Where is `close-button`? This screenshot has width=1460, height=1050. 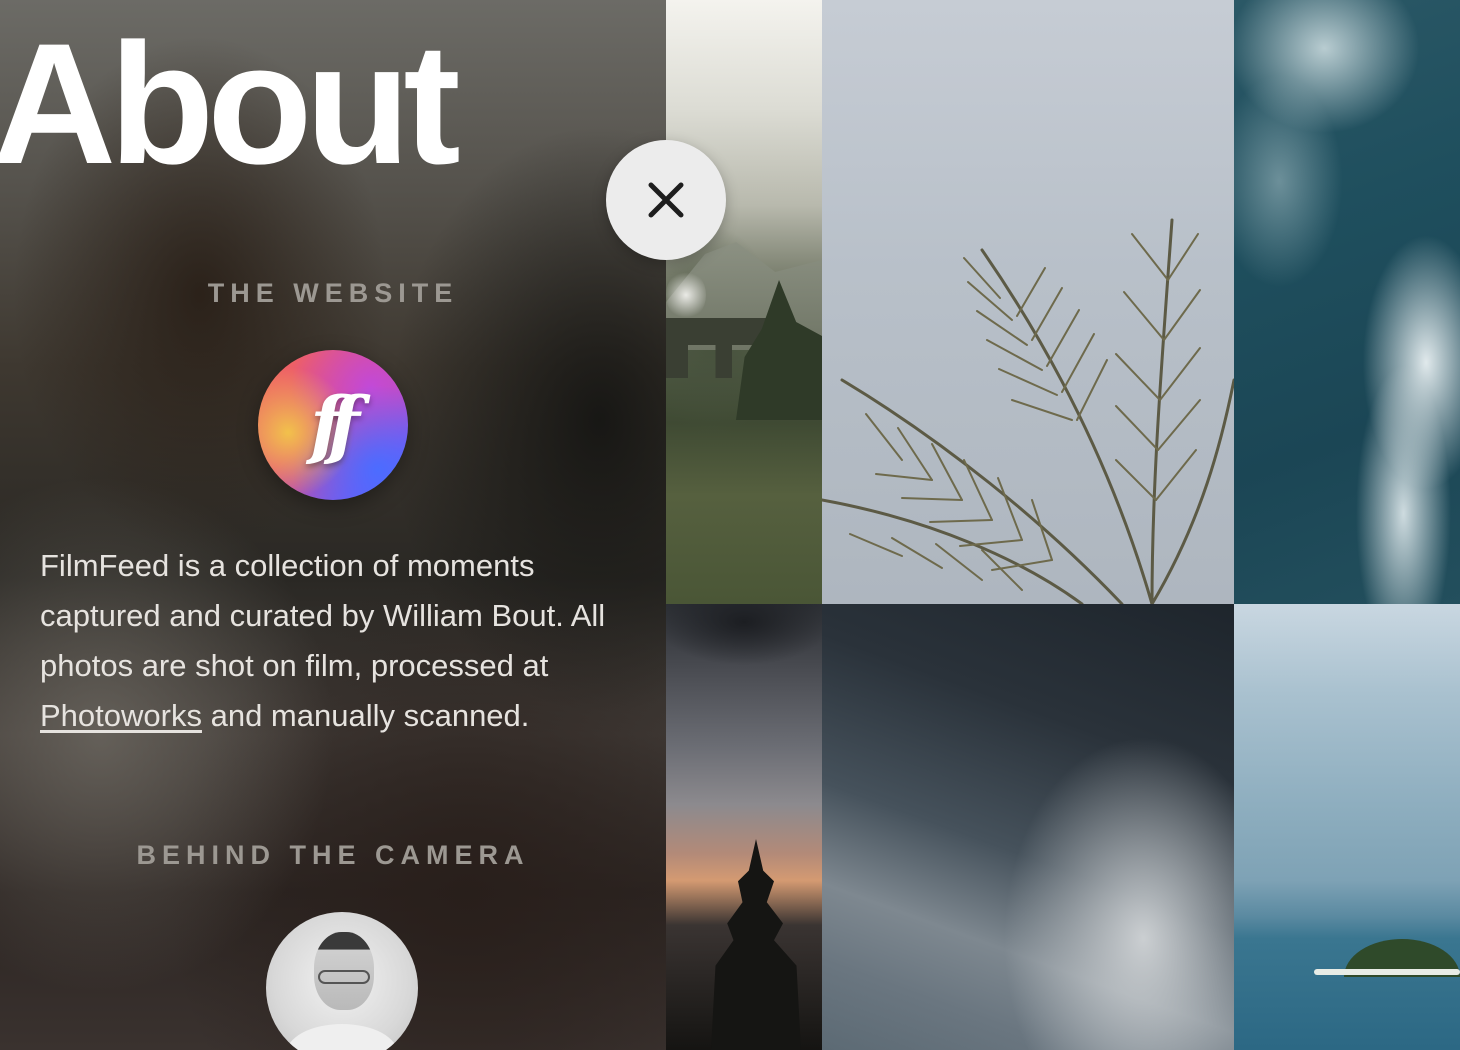 close-button is located at coordinates (666, 200).